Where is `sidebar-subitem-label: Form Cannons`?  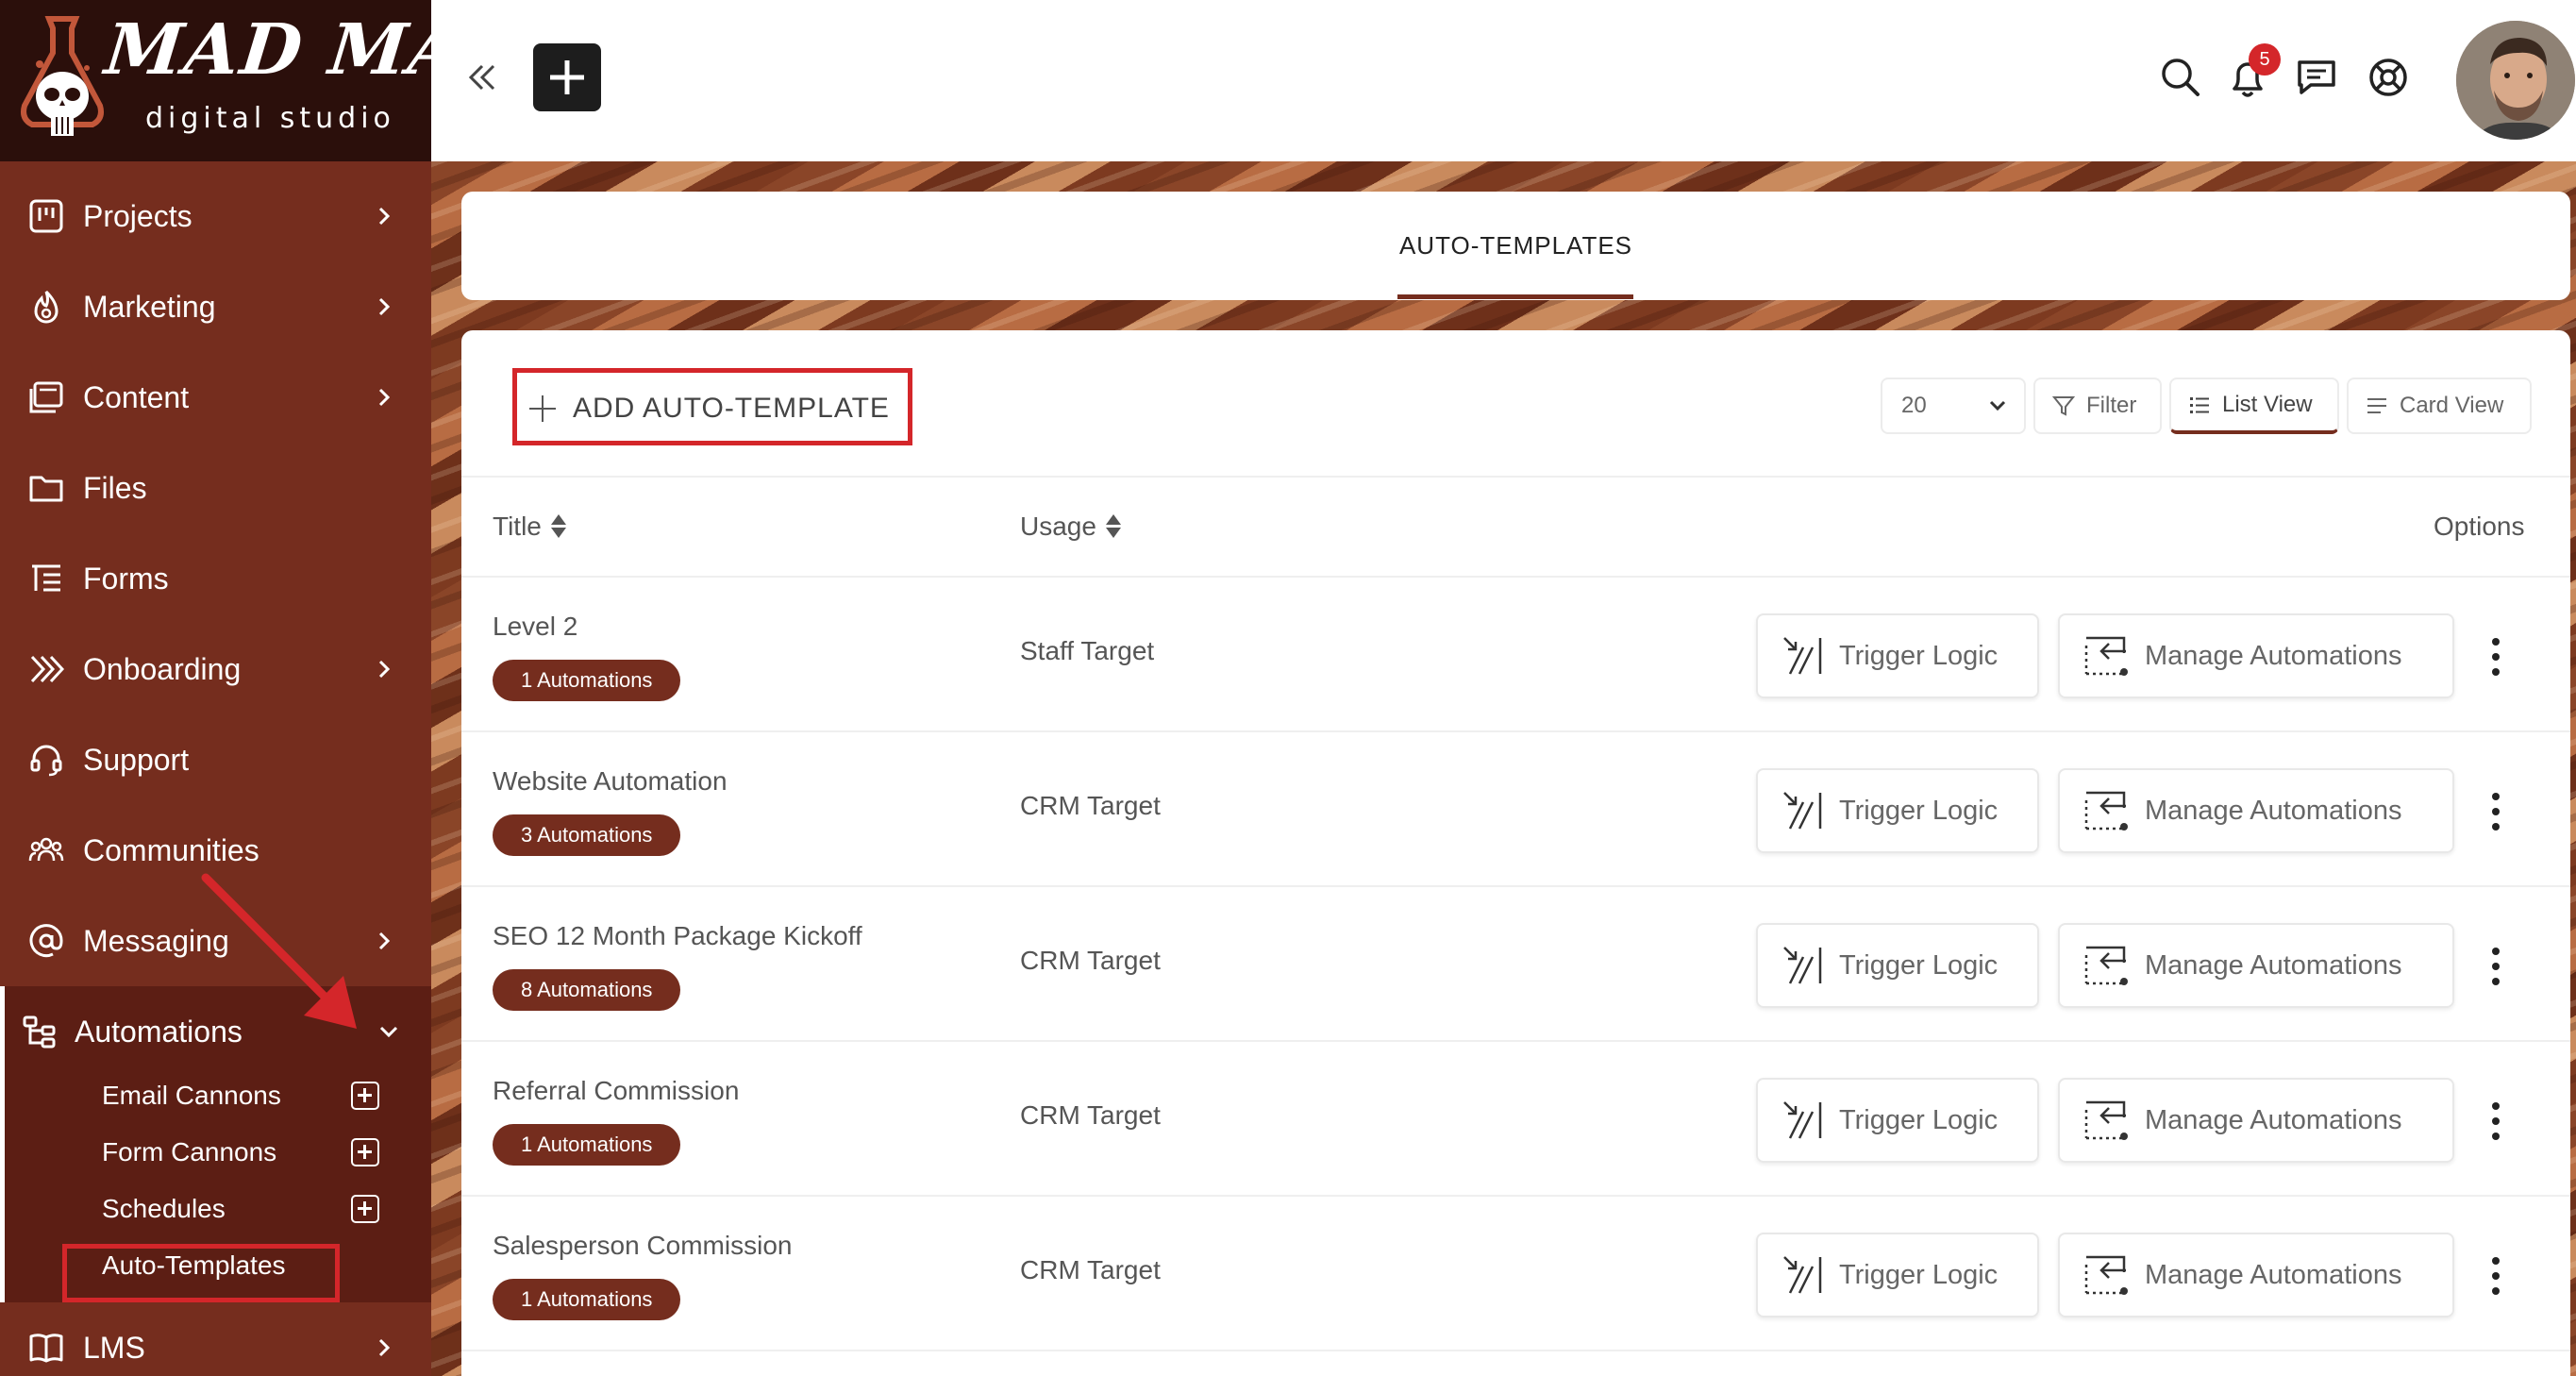
sidebar-subitem-label: Form Cannons is located at coordinates (189, 1151).